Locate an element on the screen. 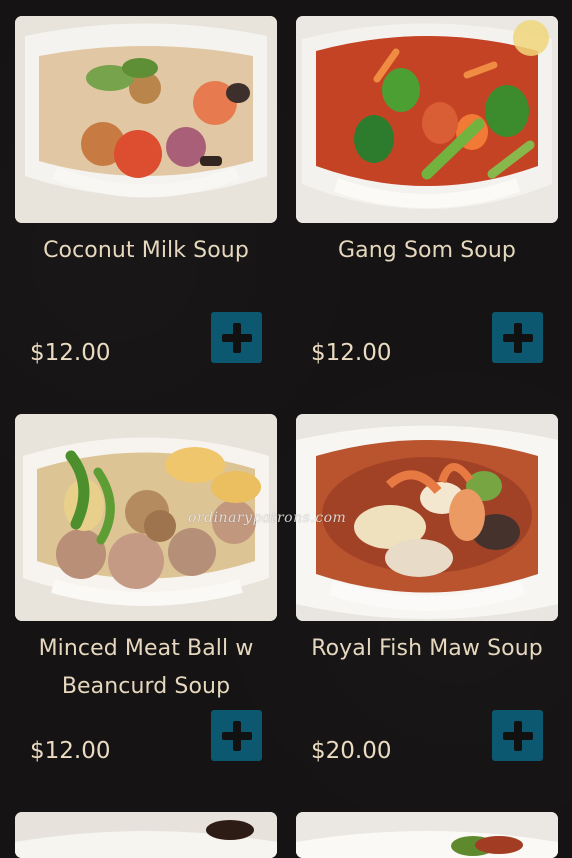 The image size is (572, 858). gang-som-soup-image is located at coordinates (427, 119).